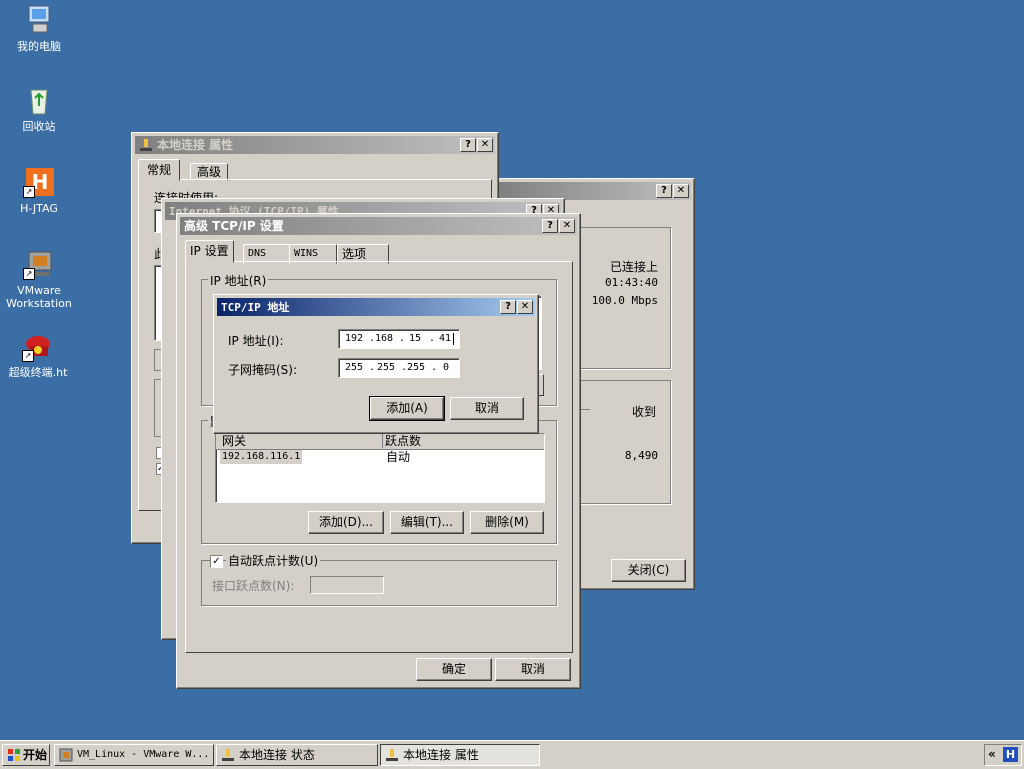 The height and width of the screenshot is (769, 1024). Describe the element at coordinates (66, 755) in the screenshot. I see `vmware-icon` at that location.